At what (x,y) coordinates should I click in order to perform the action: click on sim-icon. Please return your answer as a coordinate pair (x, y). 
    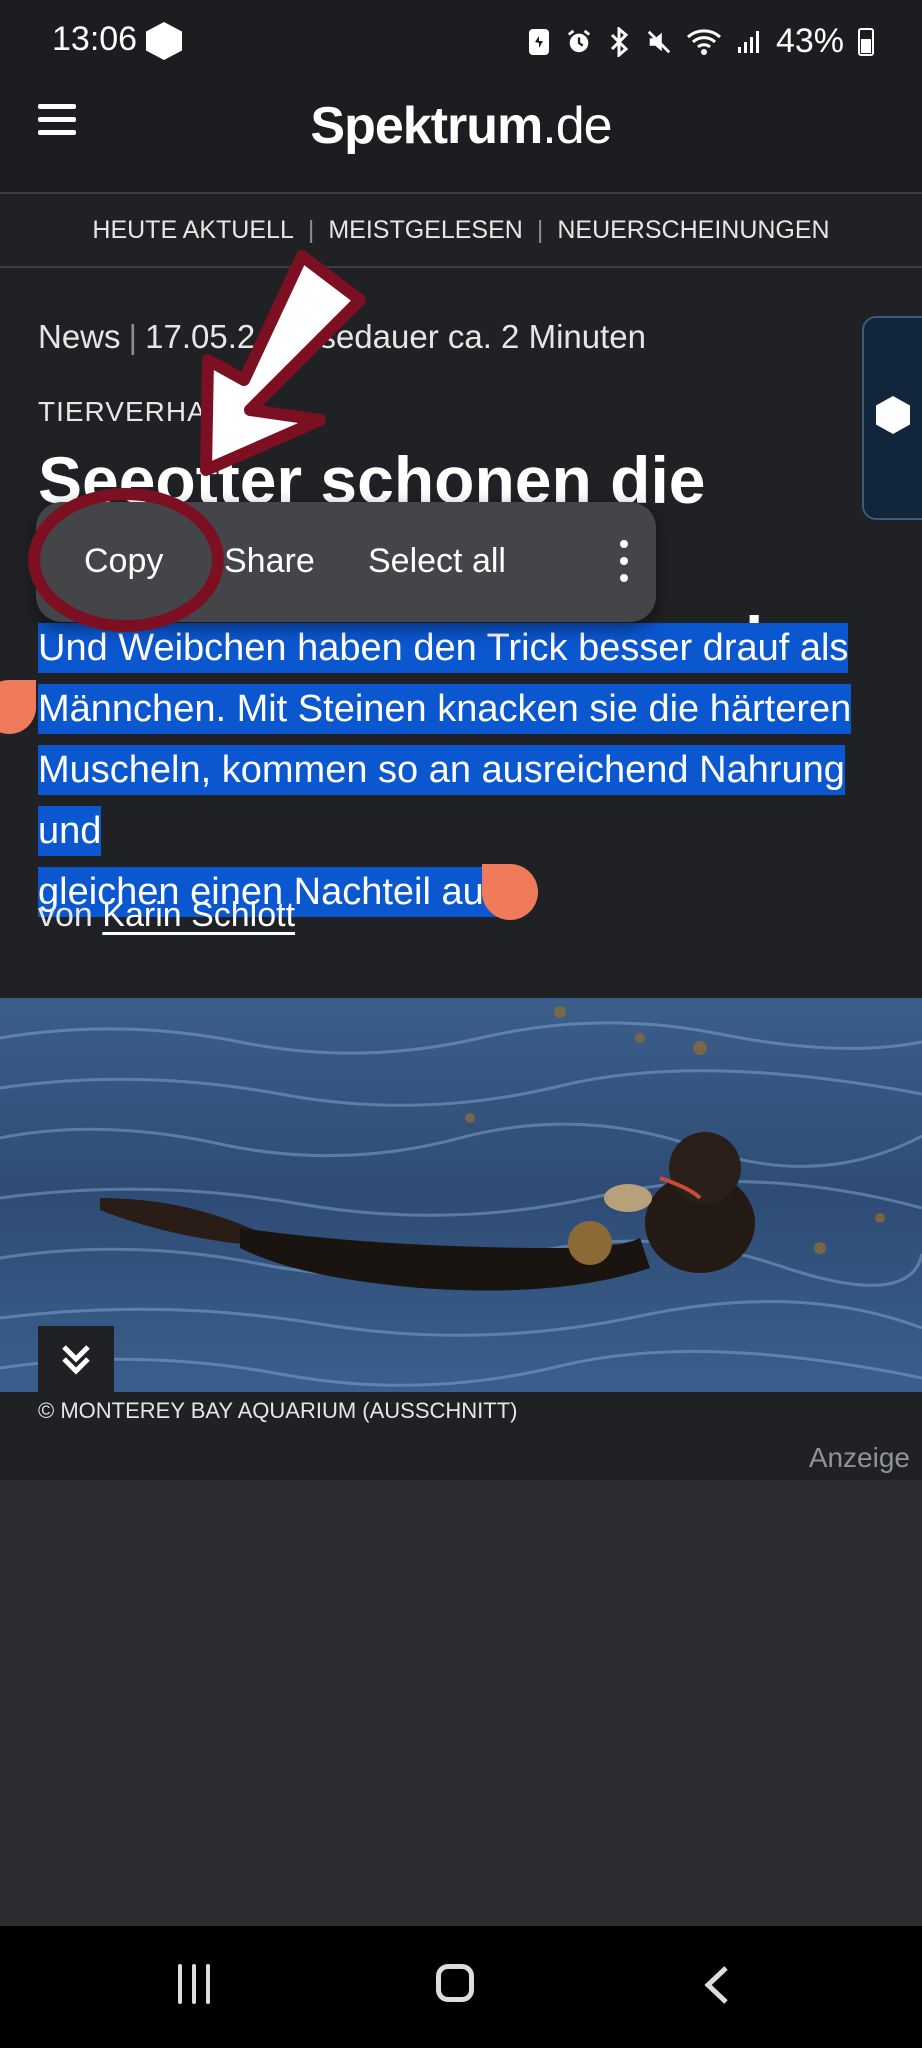
    Looking at the image, I should click on (539, 42).